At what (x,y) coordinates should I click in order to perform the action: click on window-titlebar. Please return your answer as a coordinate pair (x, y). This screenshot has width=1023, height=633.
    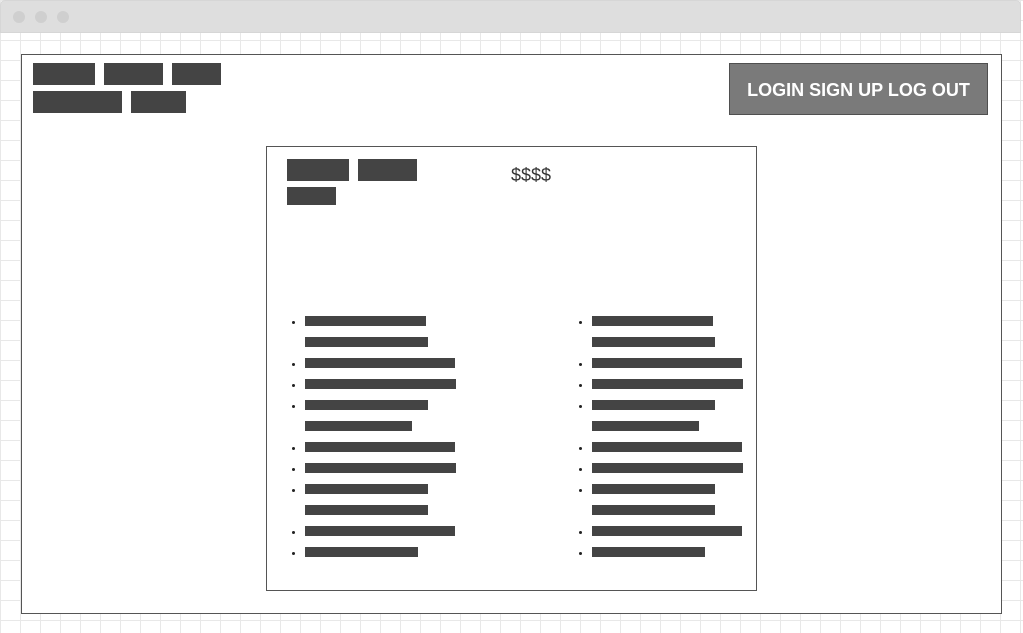
    Looking at the image, I should click on (510, 16).